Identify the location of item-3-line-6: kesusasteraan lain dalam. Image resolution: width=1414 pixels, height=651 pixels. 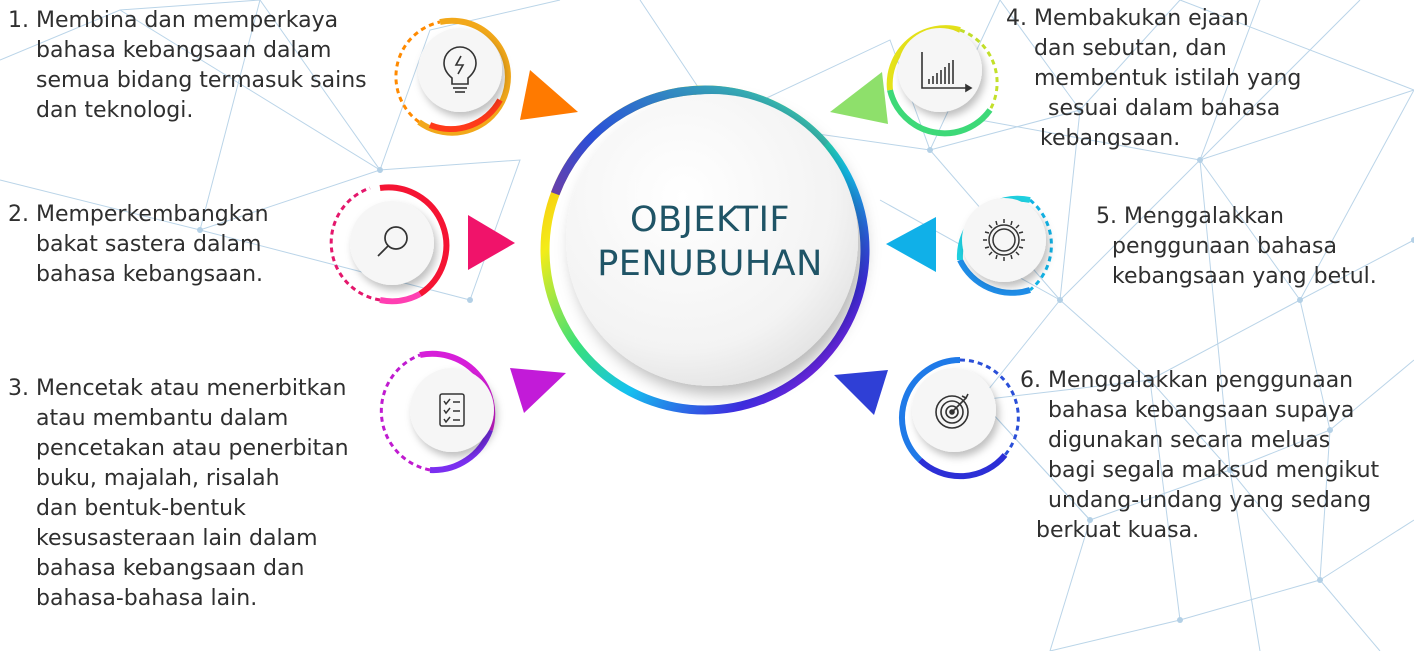
(177, 538).